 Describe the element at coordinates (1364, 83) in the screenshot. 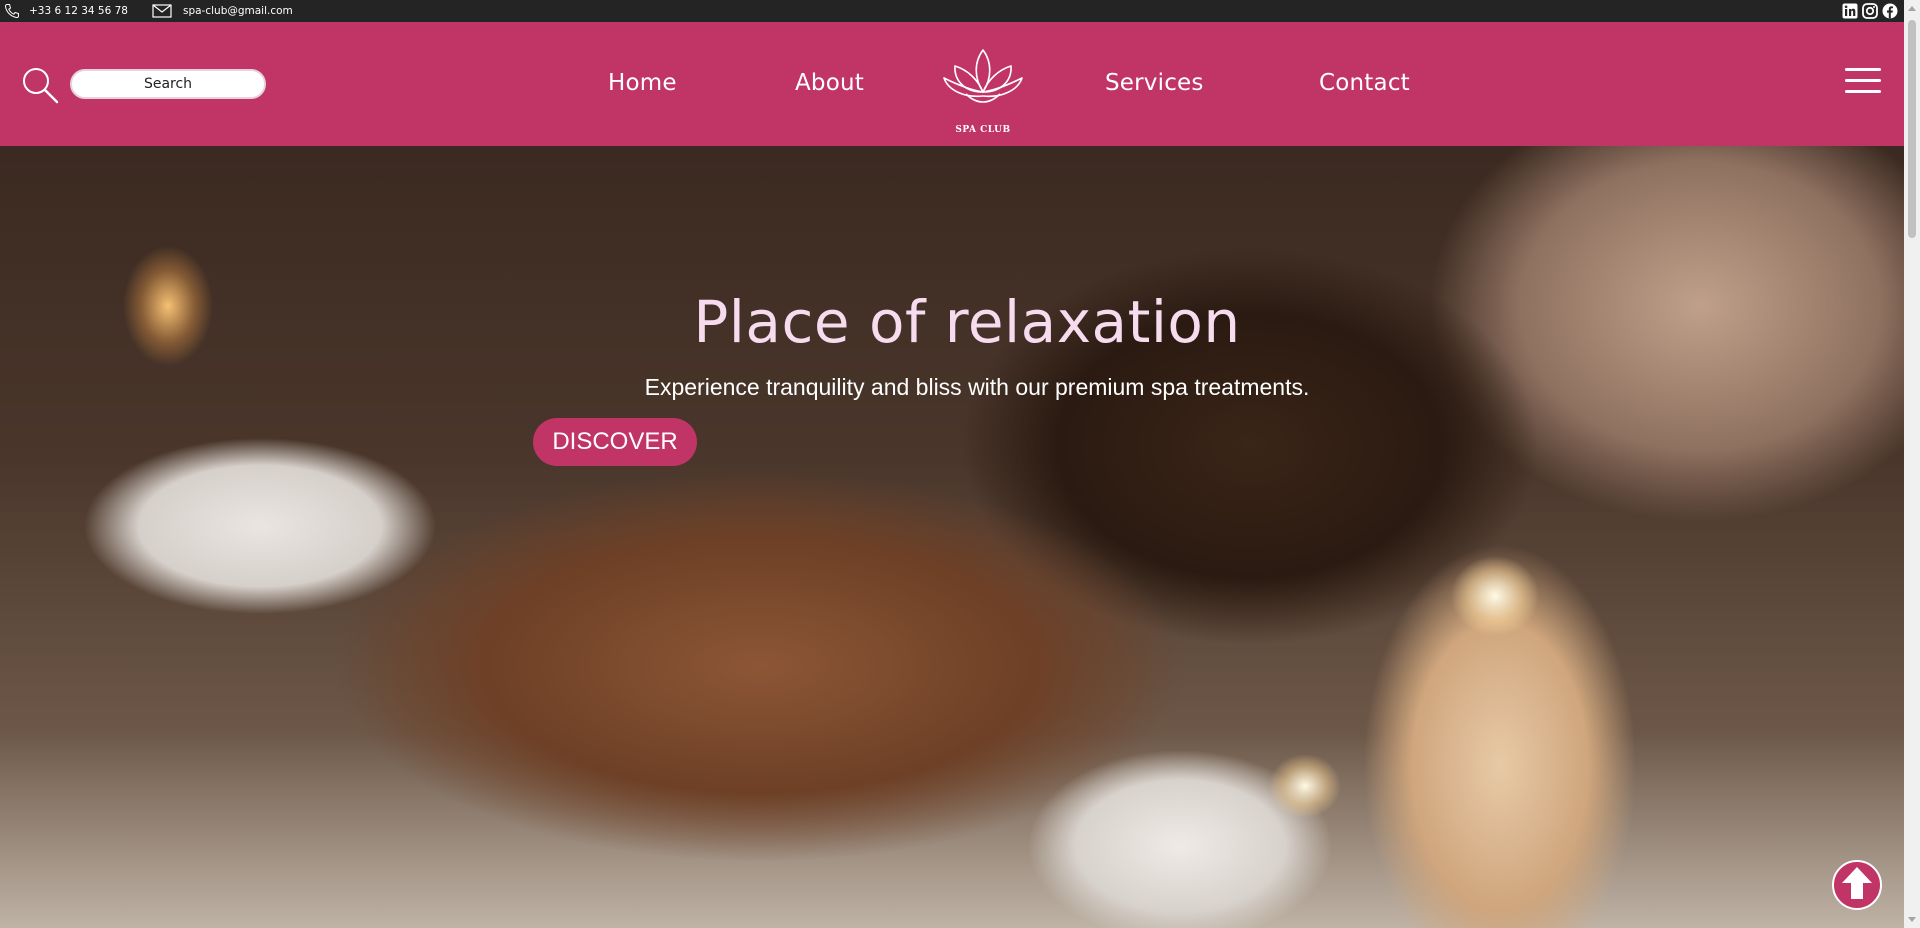

I see `nav-contact: Contact` at that location.